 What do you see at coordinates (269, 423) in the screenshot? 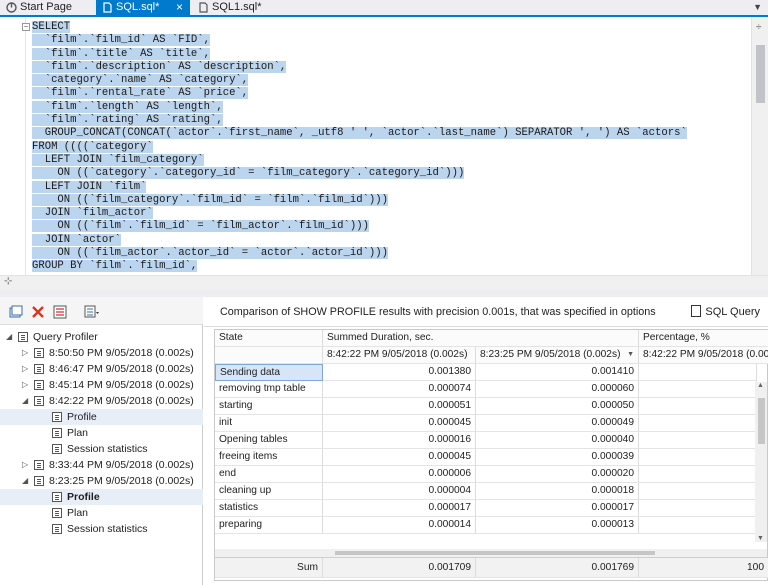
I see `cell-state: init` at bounding box center [269, 423].